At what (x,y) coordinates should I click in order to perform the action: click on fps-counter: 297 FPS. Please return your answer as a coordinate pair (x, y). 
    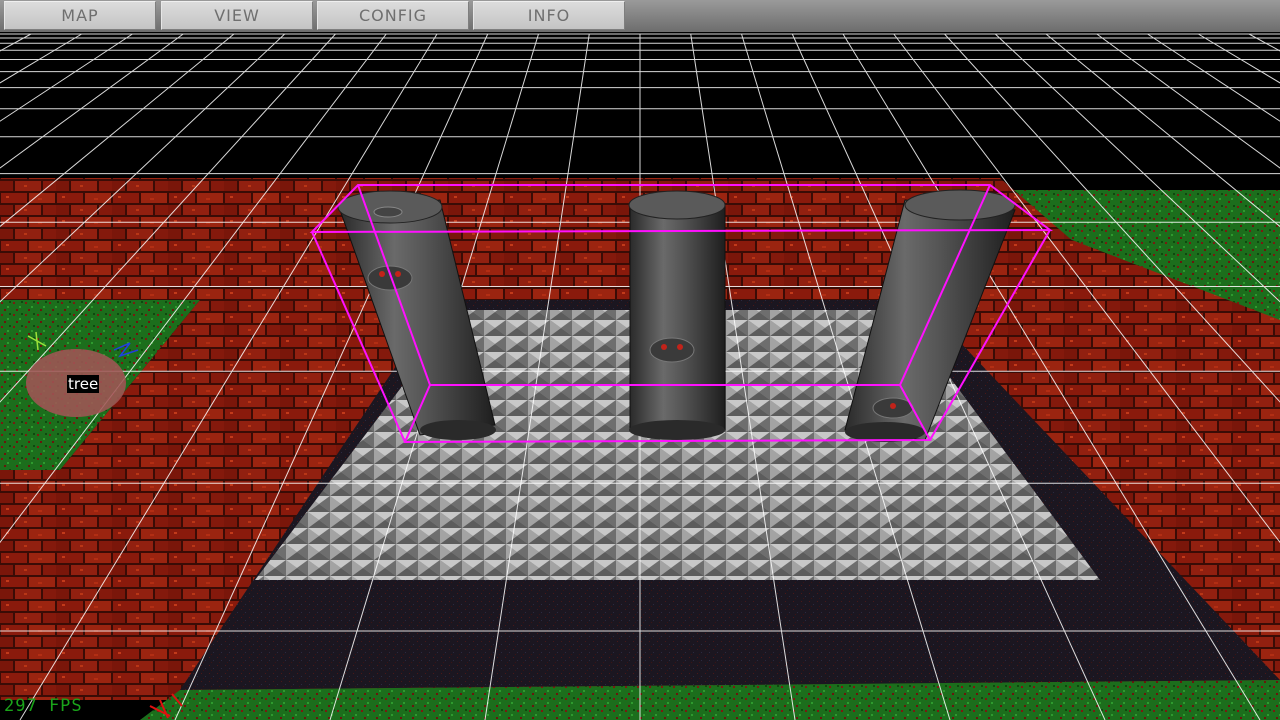
    Looking at the image, I should click on (43, 706).